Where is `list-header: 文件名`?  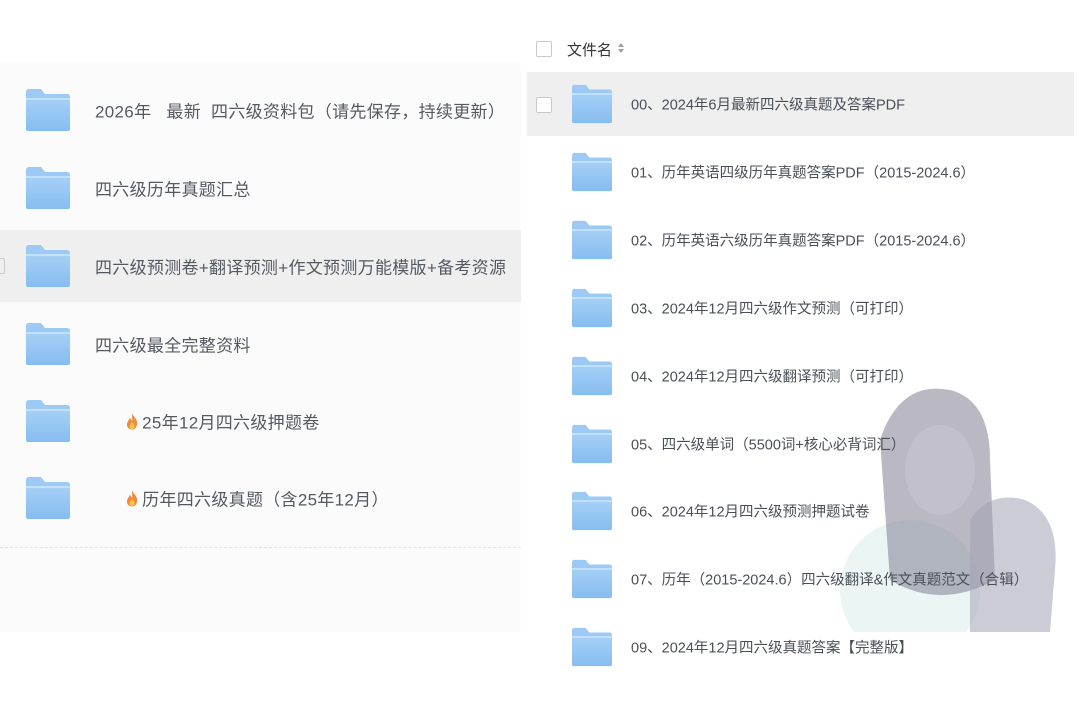
list-header: 文件名 is located at coordinates (803, 48).